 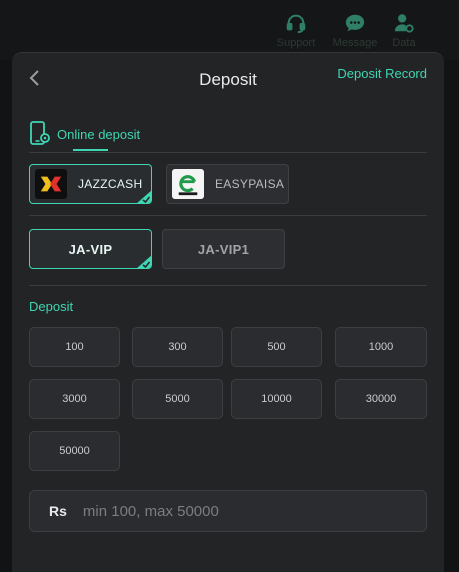 I want to click on channel-label: JA-VIP, so click(x=90, y=249).